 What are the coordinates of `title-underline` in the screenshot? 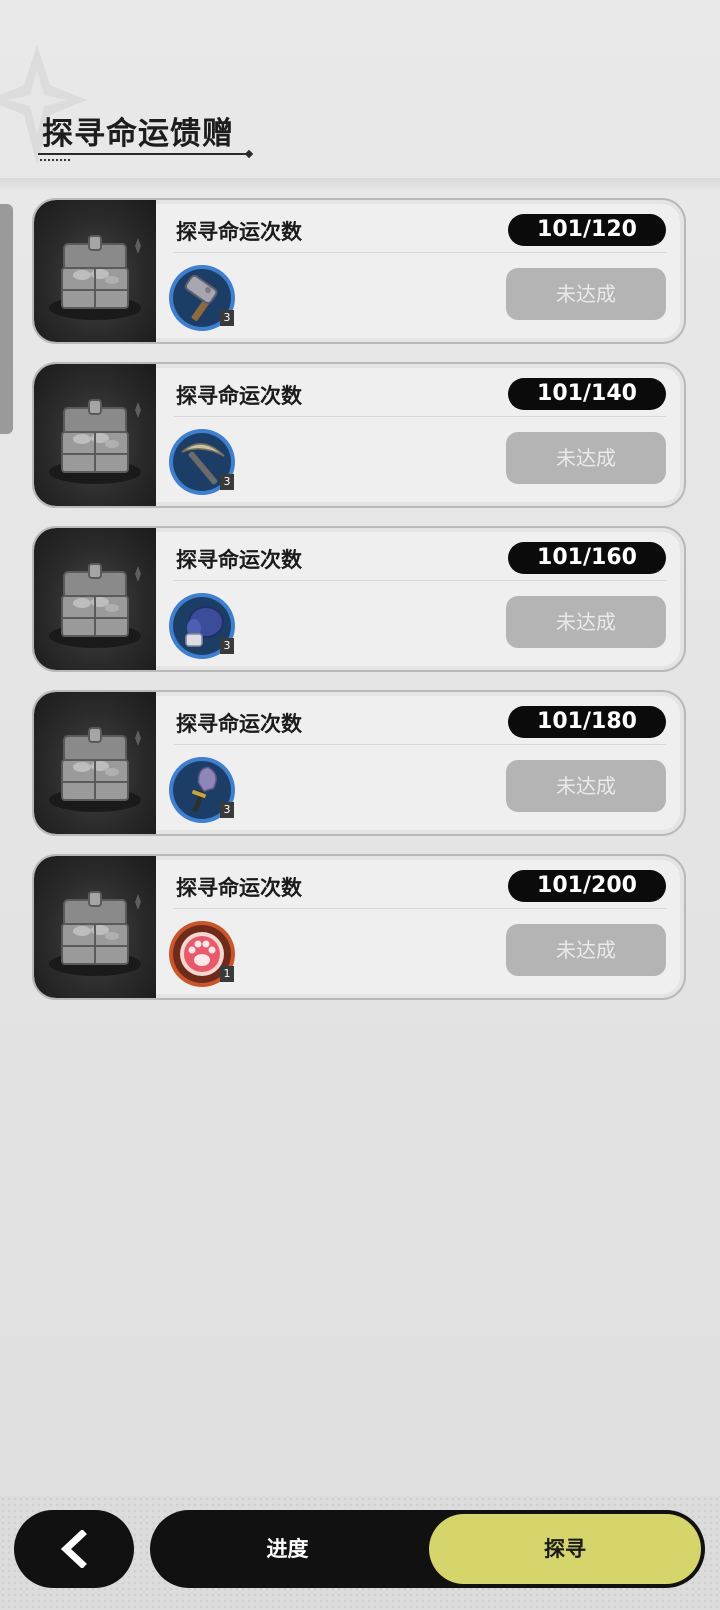 It's located at (143, 154).